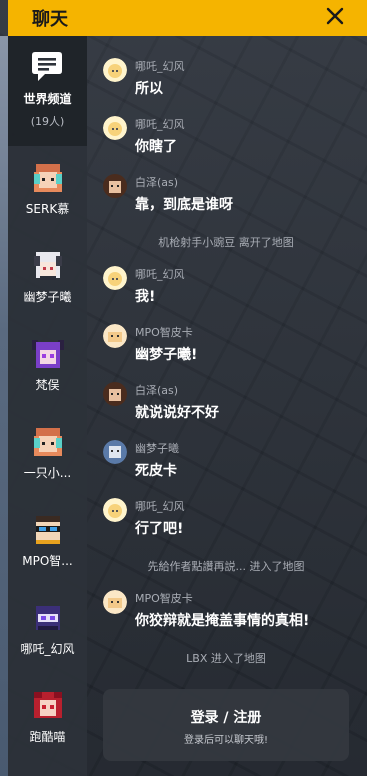 The width and height of the screenshot is (367, 776). Describe the element at coordinates (47, 649) in the screenshot. I see `friend-name: 哪吒_幻风` at that location.